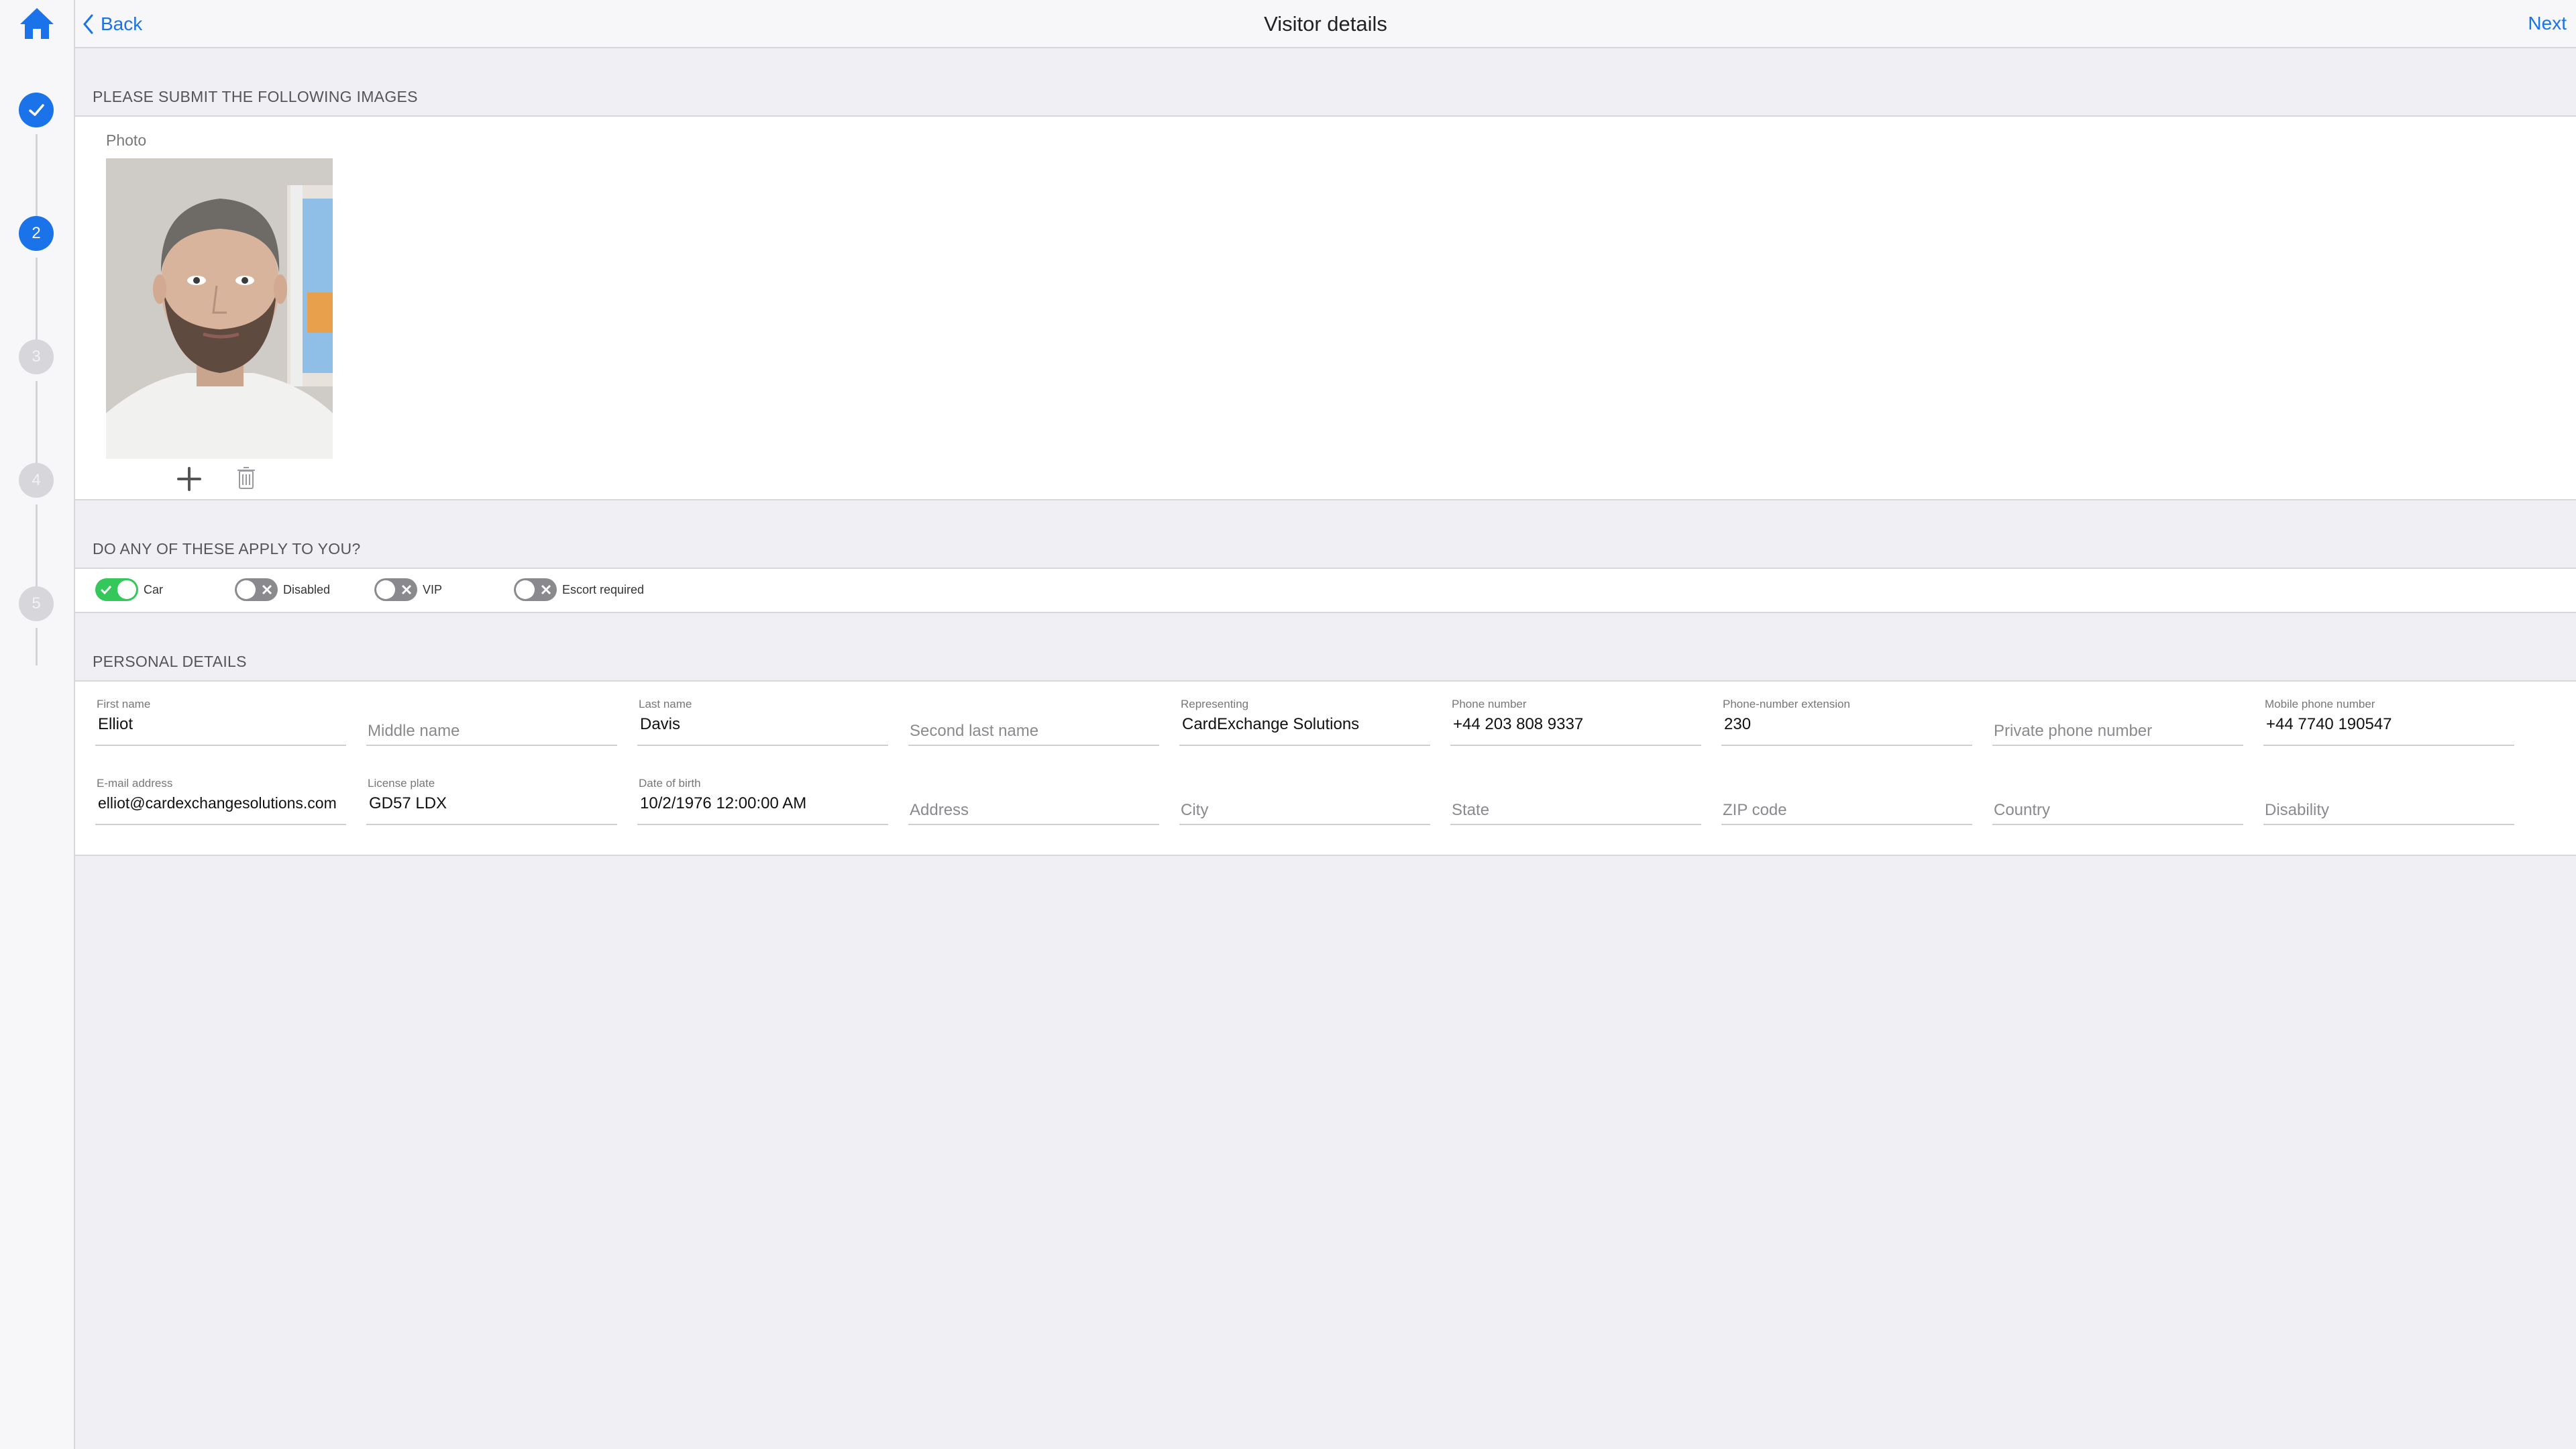 Image resolution: width=2576 pixels, height=1449 pixels. What do you see at coordinates (2022, 810) in the screenshot?
I see `field-placeholder: Country` at bounding box center [2022, 810].